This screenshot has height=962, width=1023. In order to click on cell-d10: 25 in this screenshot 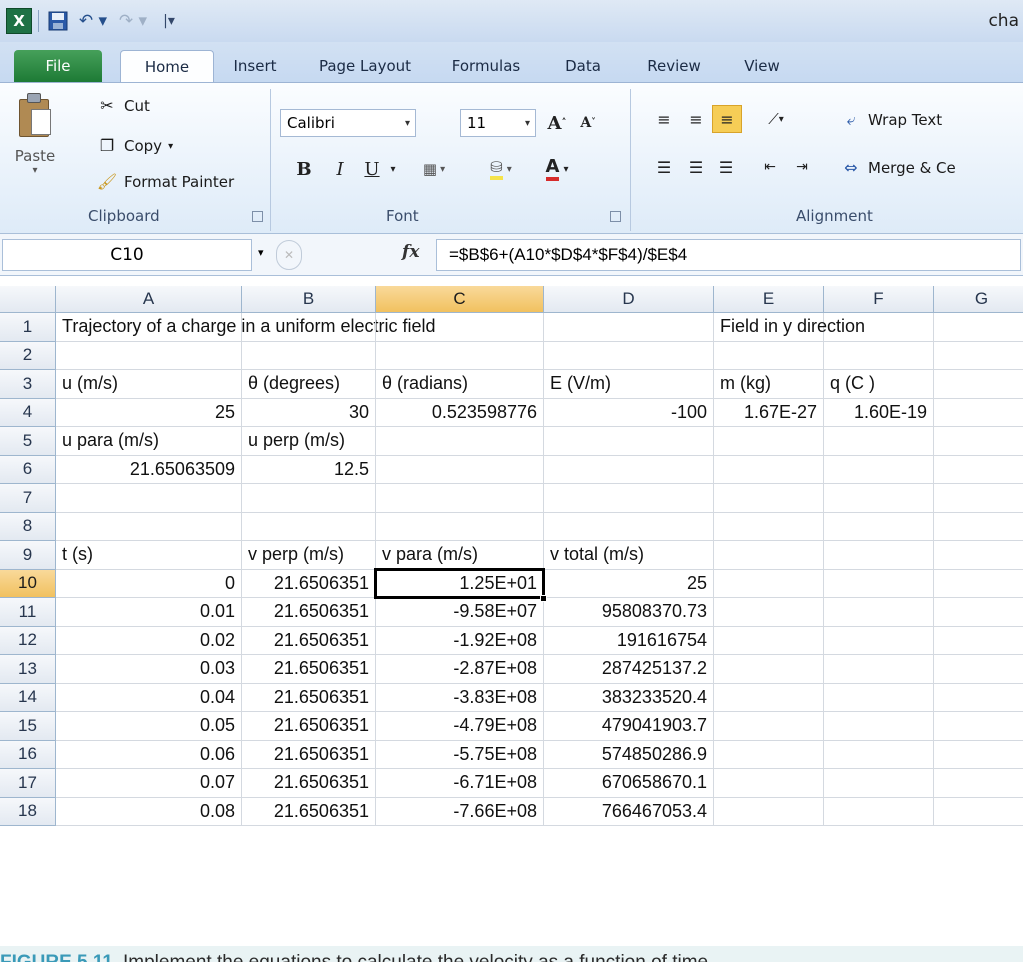, I will do `click(629, 583)`.